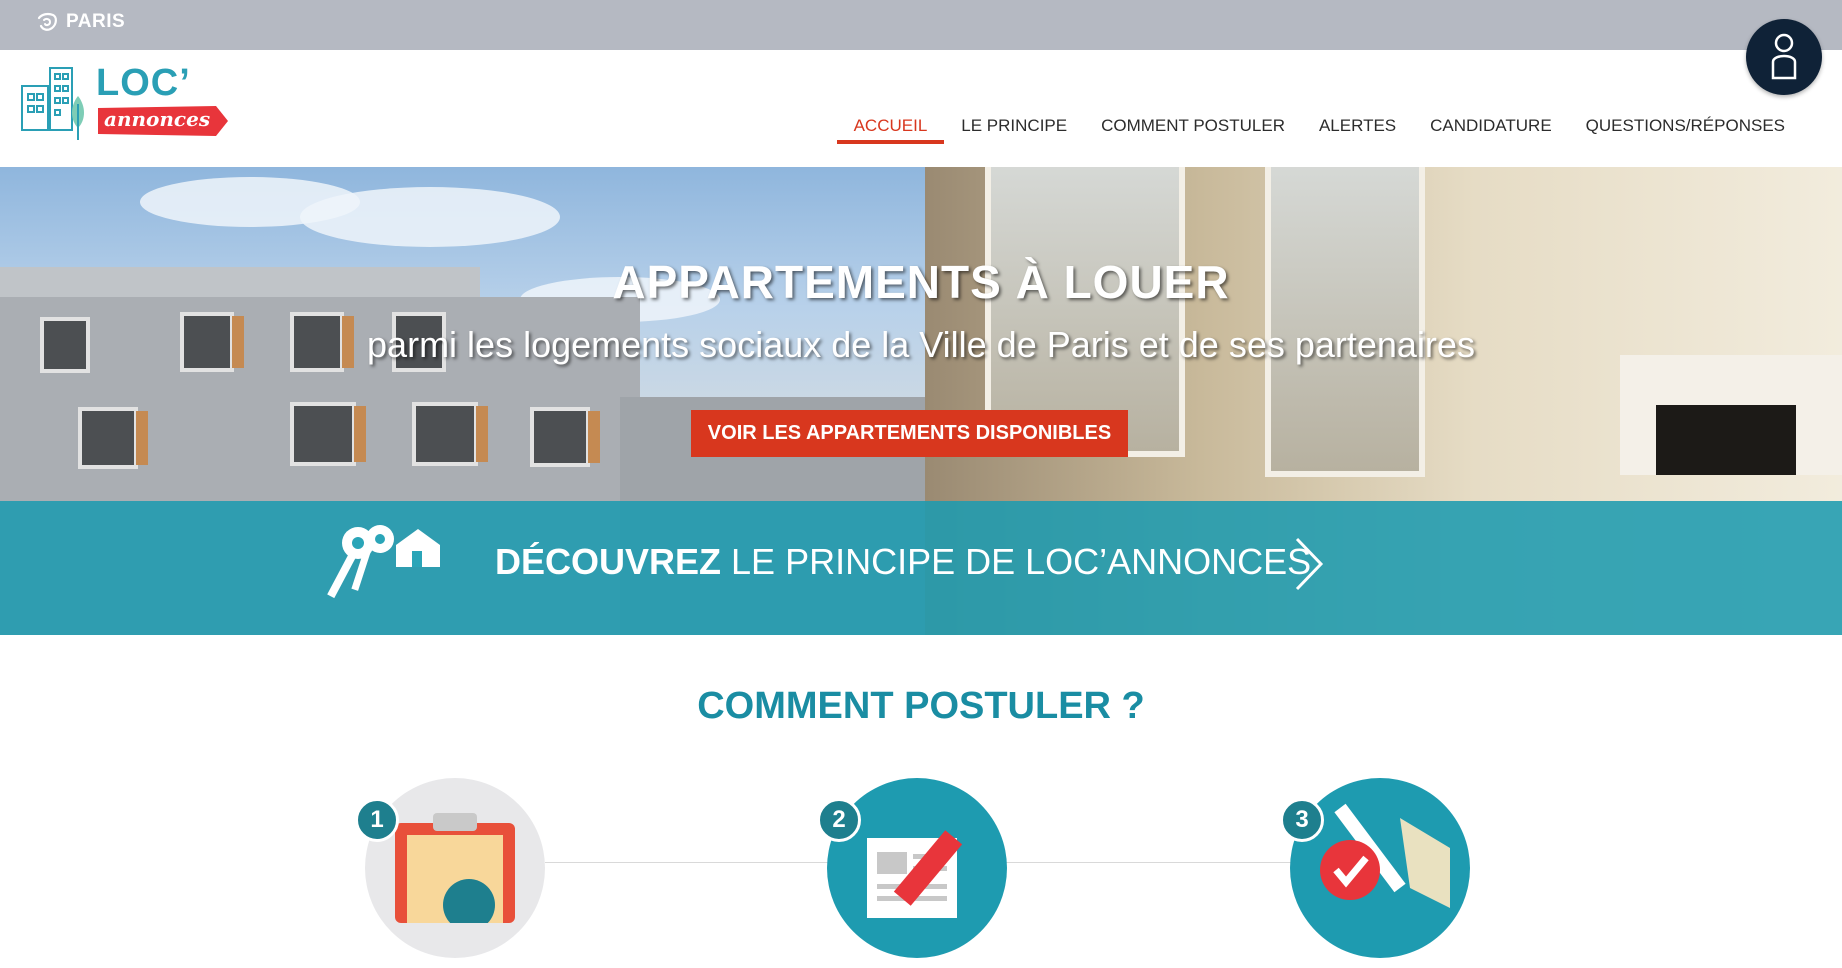 This screenshot has height=968, width=1842. What do you see at coordinates (157, 119) in the screenshot?
I see `logo-text-annonces: annonces` at bounding box center [157, 119].